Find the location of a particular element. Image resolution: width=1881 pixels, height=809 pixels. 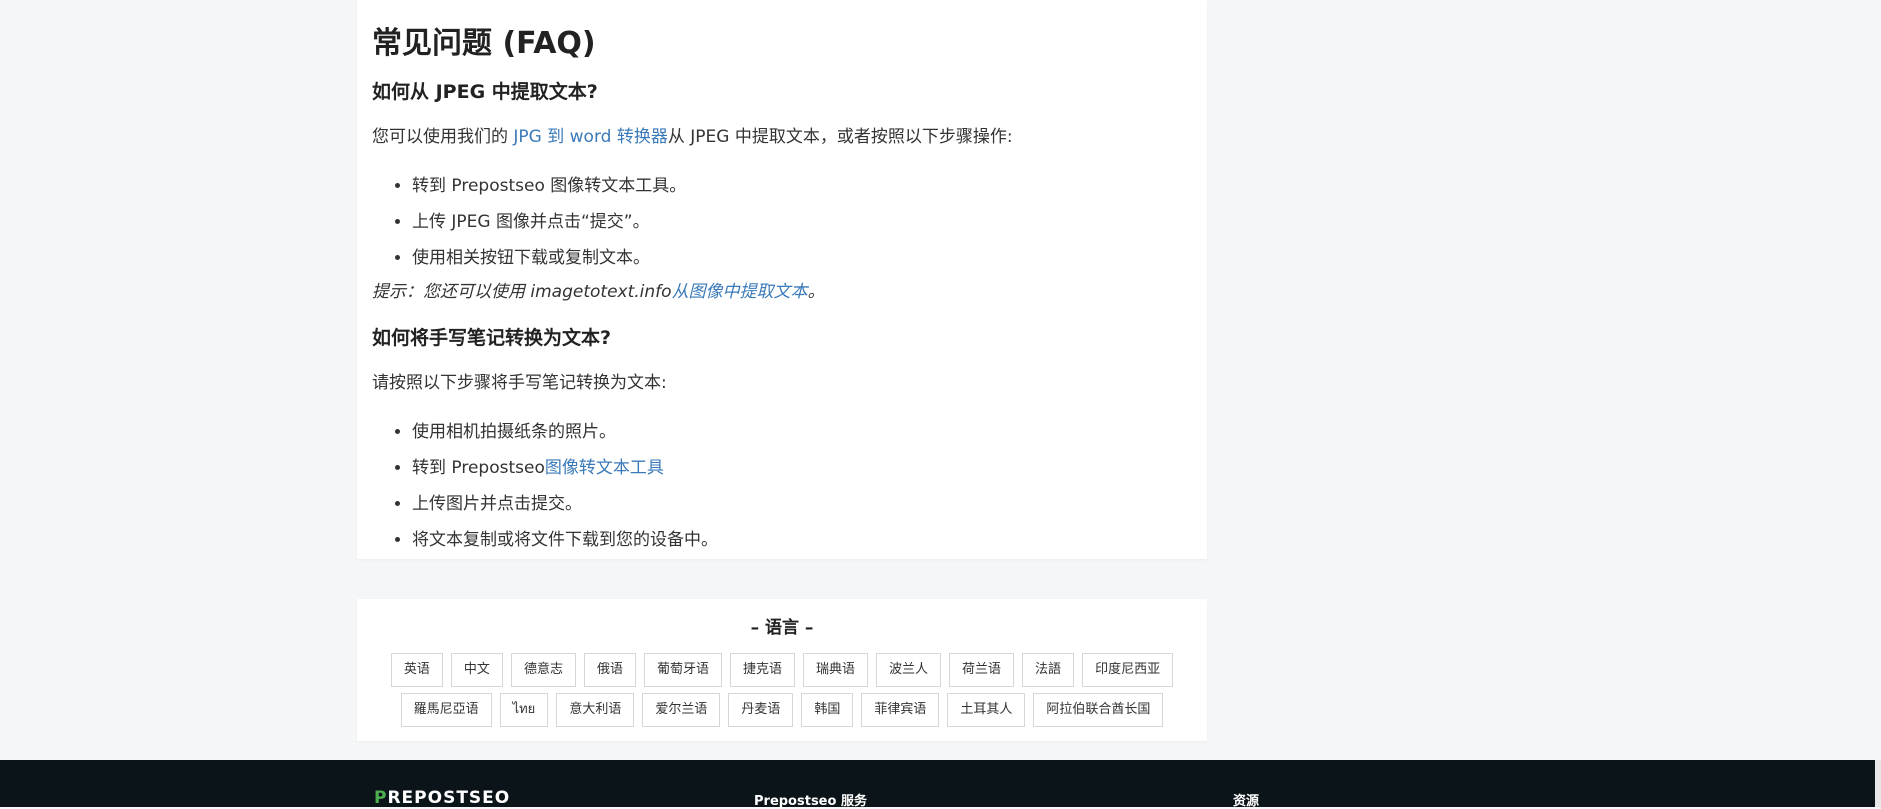

faq-question-handwriting: 如何将手写笔记转换为文本? is located at coordinates (492, 338).